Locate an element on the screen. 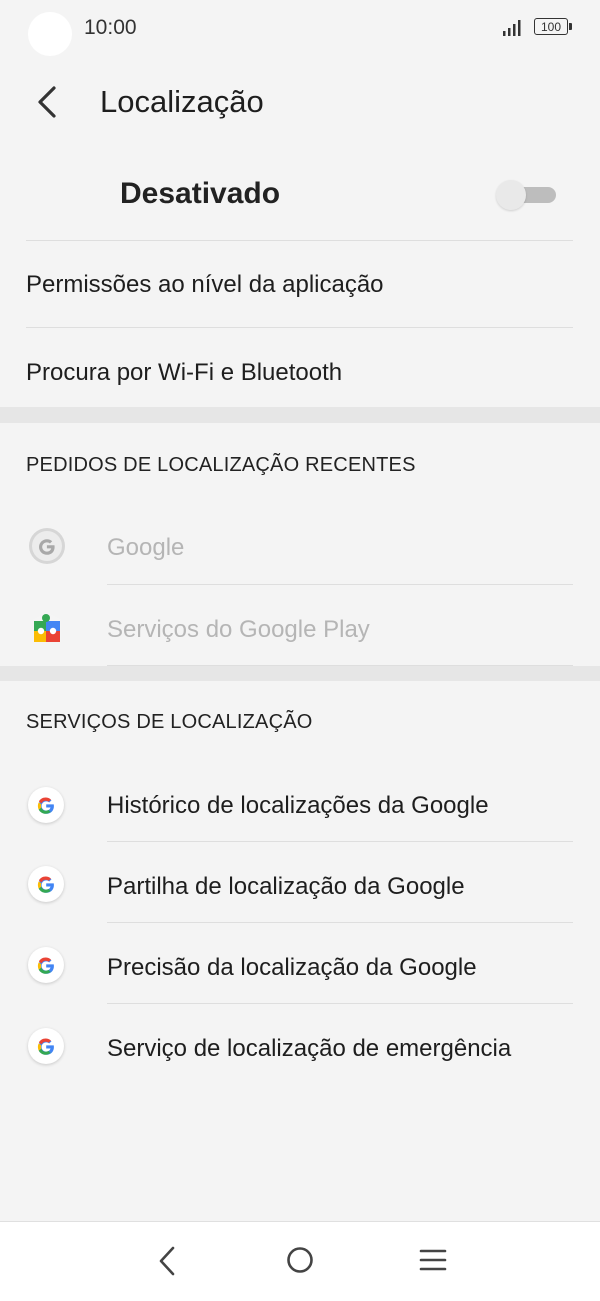 The height and width of the screenshot is (1301, 600). location-master-switch-row: Desativado is located at coordinates (300, 200).